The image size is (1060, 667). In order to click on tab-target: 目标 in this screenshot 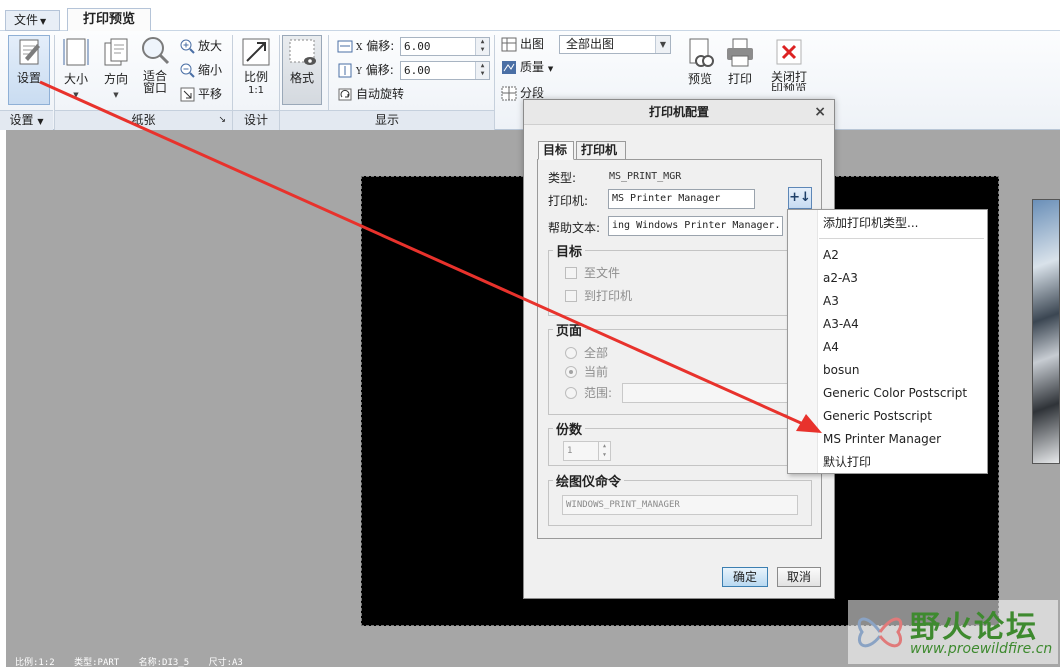, I will do `click(556, 150)`.